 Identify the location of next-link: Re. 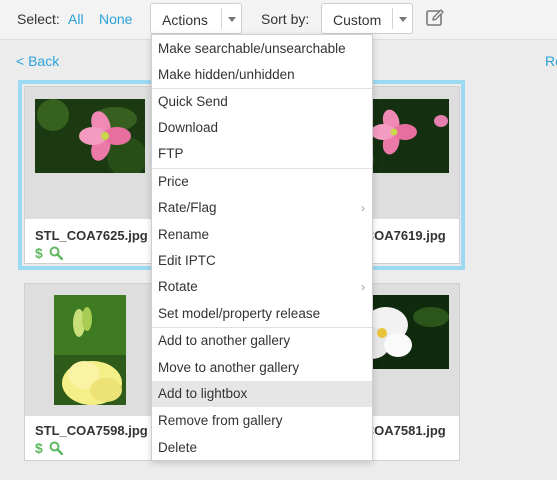
(551, 61).